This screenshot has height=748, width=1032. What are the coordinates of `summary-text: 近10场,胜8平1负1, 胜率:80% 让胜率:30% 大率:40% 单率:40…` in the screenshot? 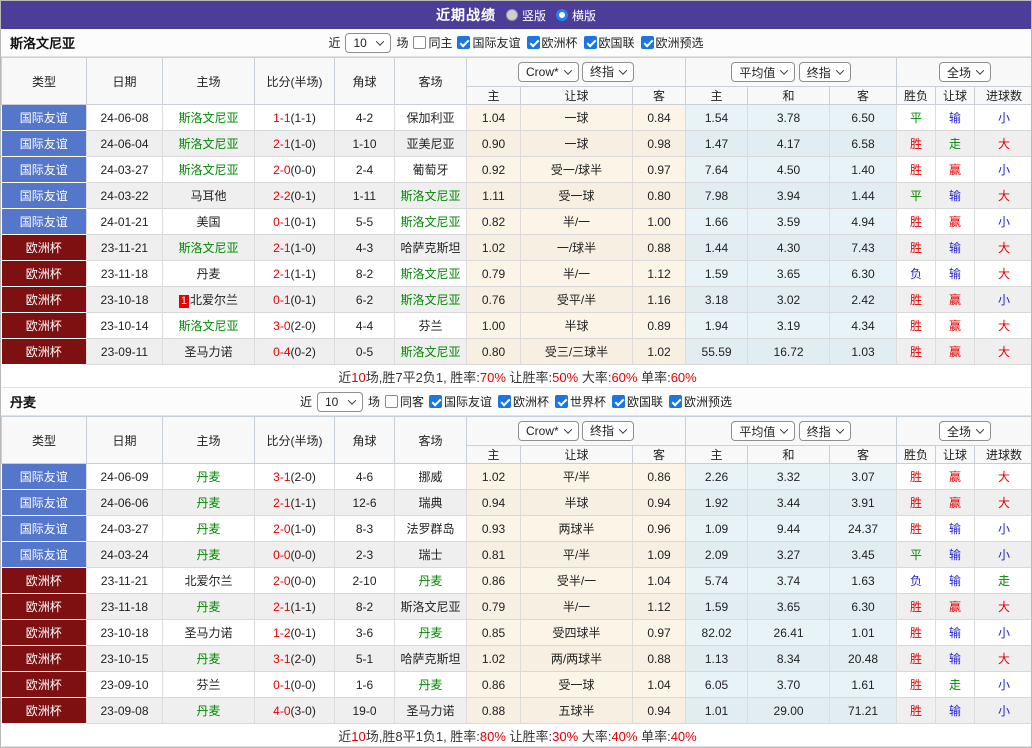 It's located at (516, 735).